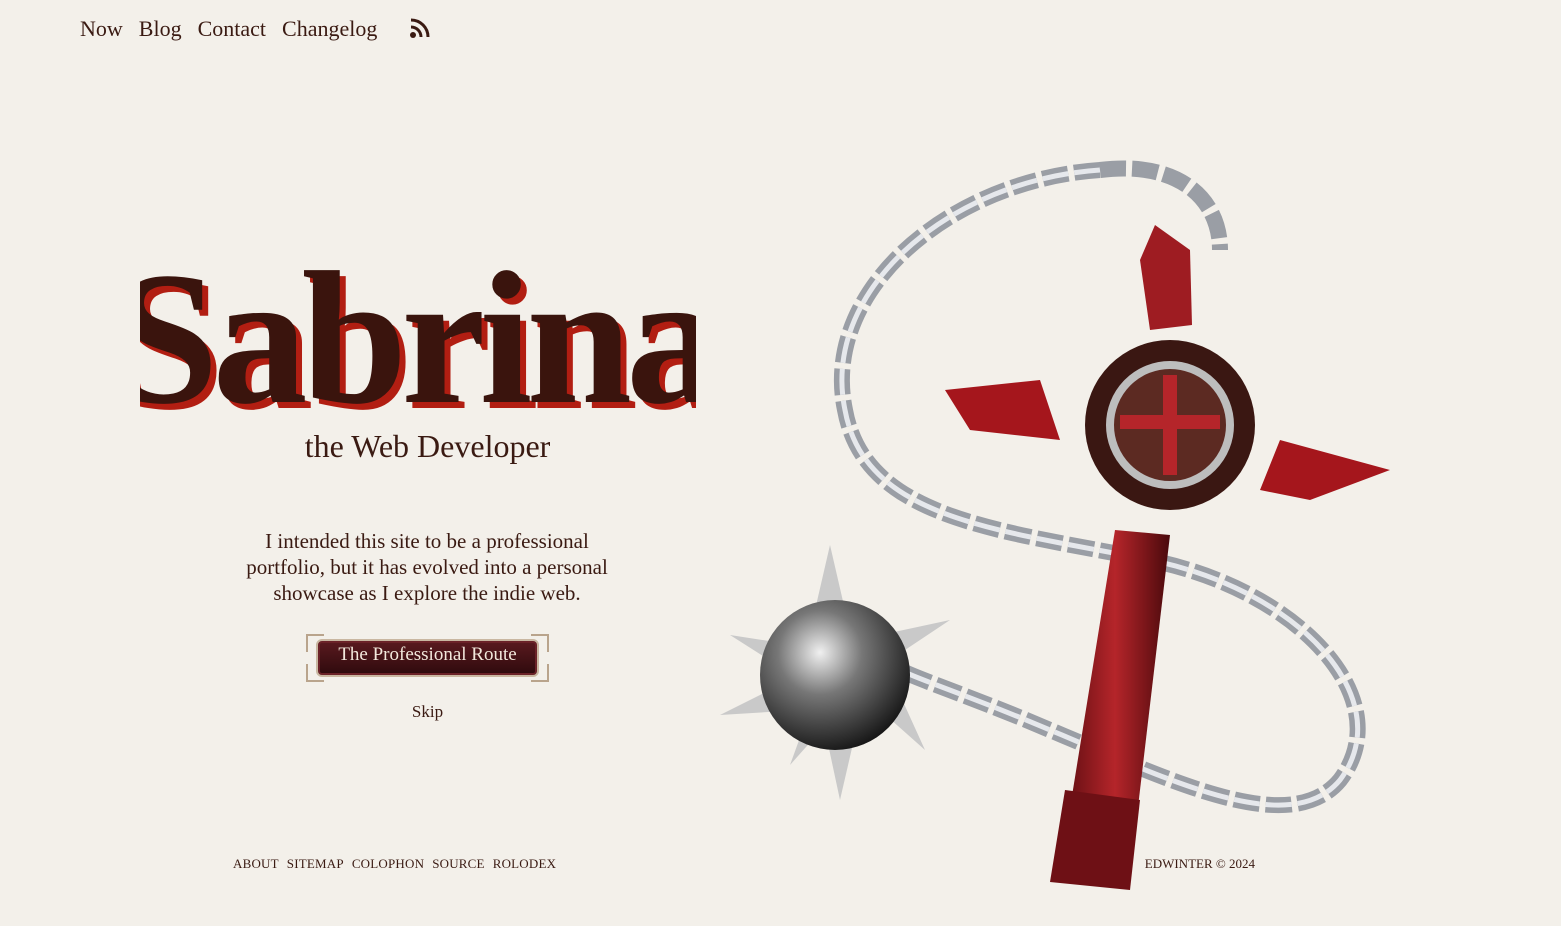 Image resolution: width=1561 pixels, height=926 pixels. I want to click on hero-title-text: Sabrina, so click(418, 338).